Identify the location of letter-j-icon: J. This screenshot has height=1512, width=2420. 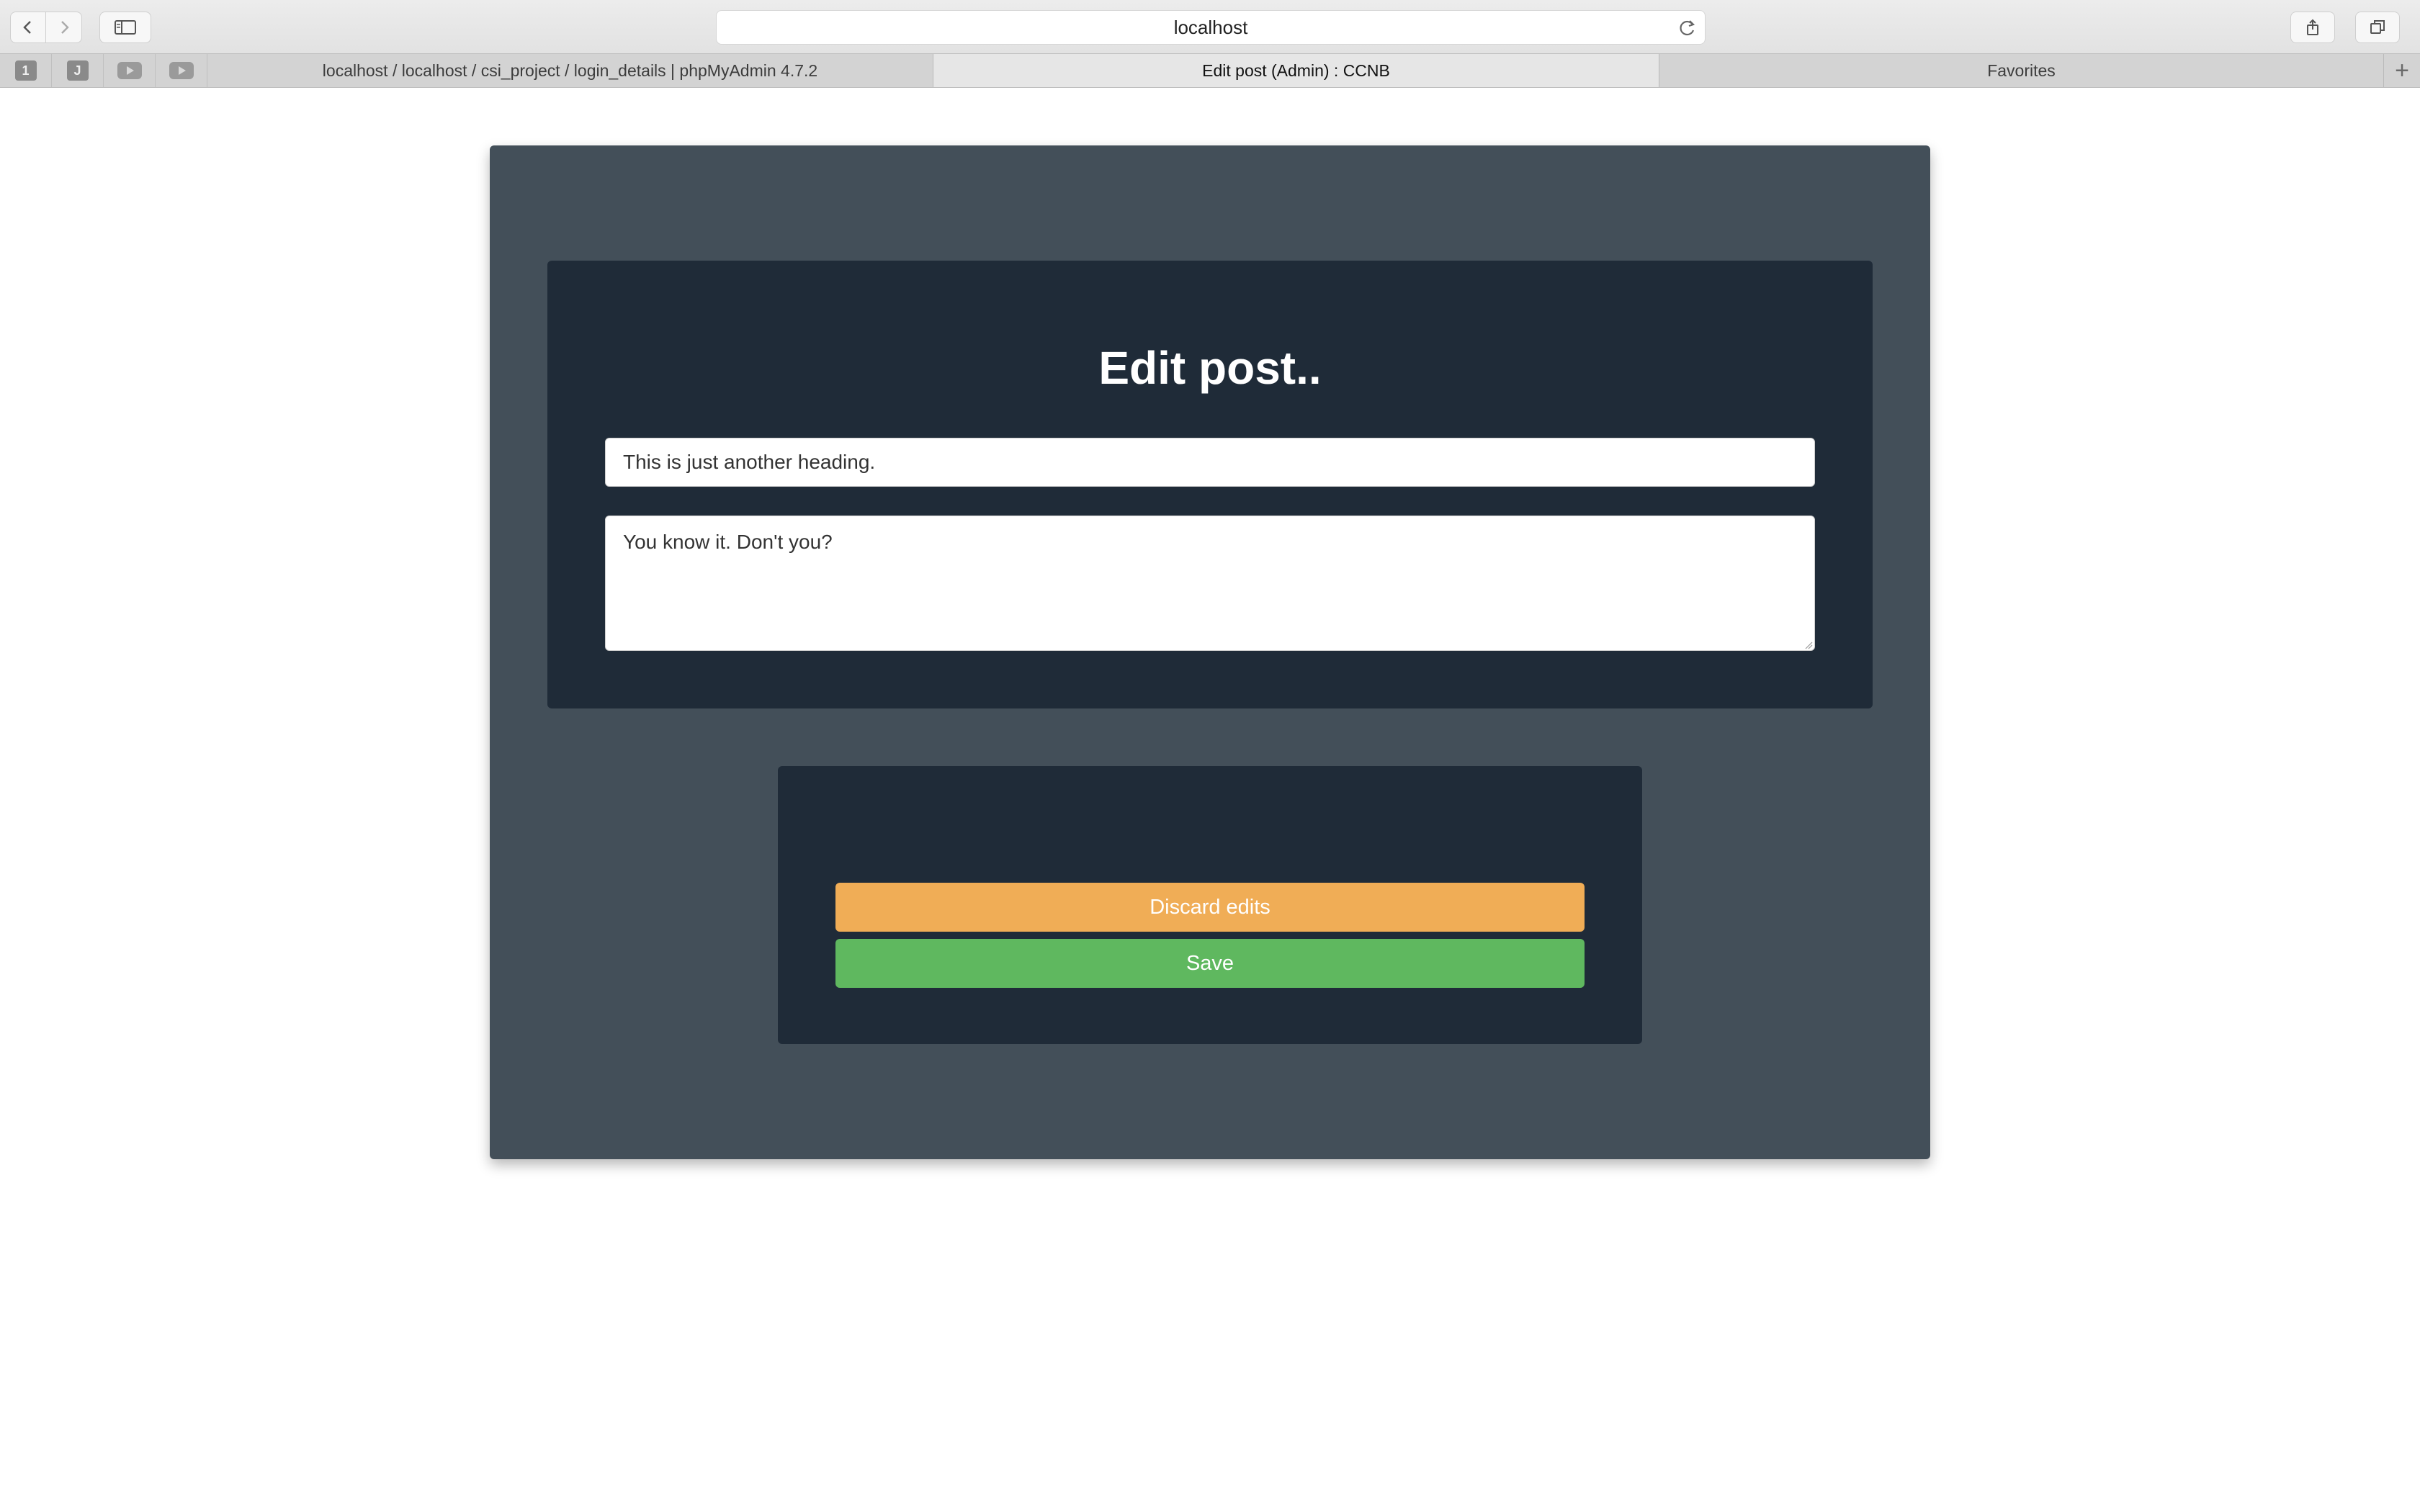
(77, 70).